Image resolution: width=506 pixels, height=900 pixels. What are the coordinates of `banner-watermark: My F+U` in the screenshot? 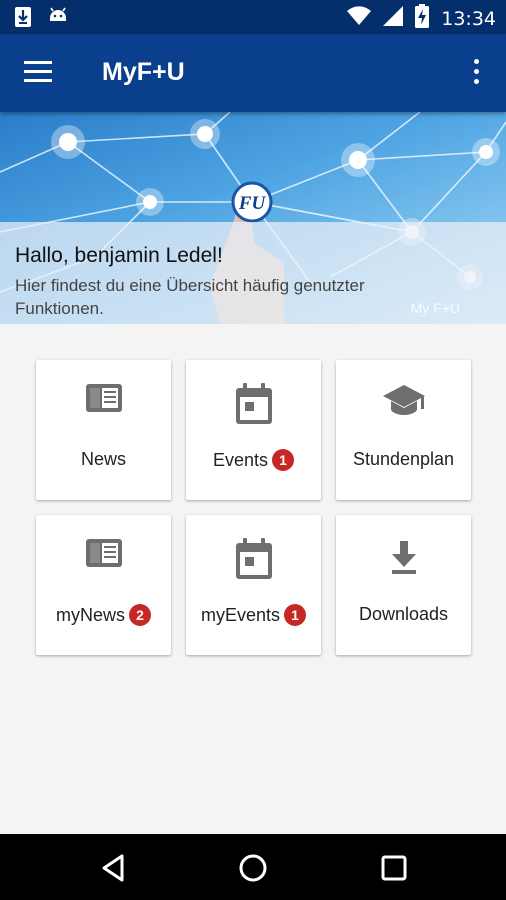 It's located at (435, 308).